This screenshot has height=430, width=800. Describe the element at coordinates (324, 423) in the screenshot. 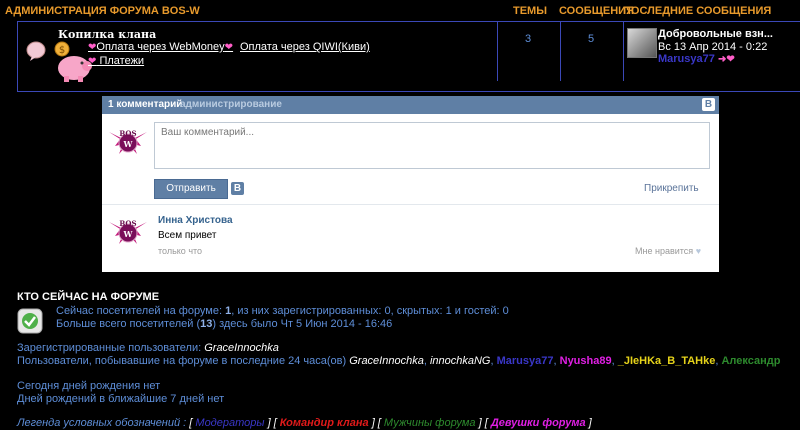

I see `legend-clan-commander: Командир клана` at that location.